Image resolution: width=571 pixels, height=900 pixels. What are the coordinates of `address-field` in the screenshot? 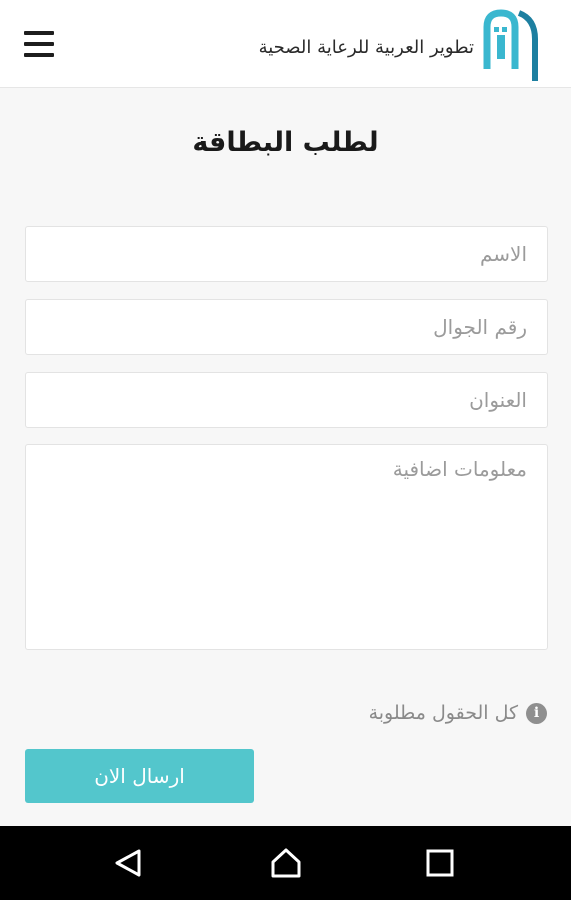 It's located at (286, 400).